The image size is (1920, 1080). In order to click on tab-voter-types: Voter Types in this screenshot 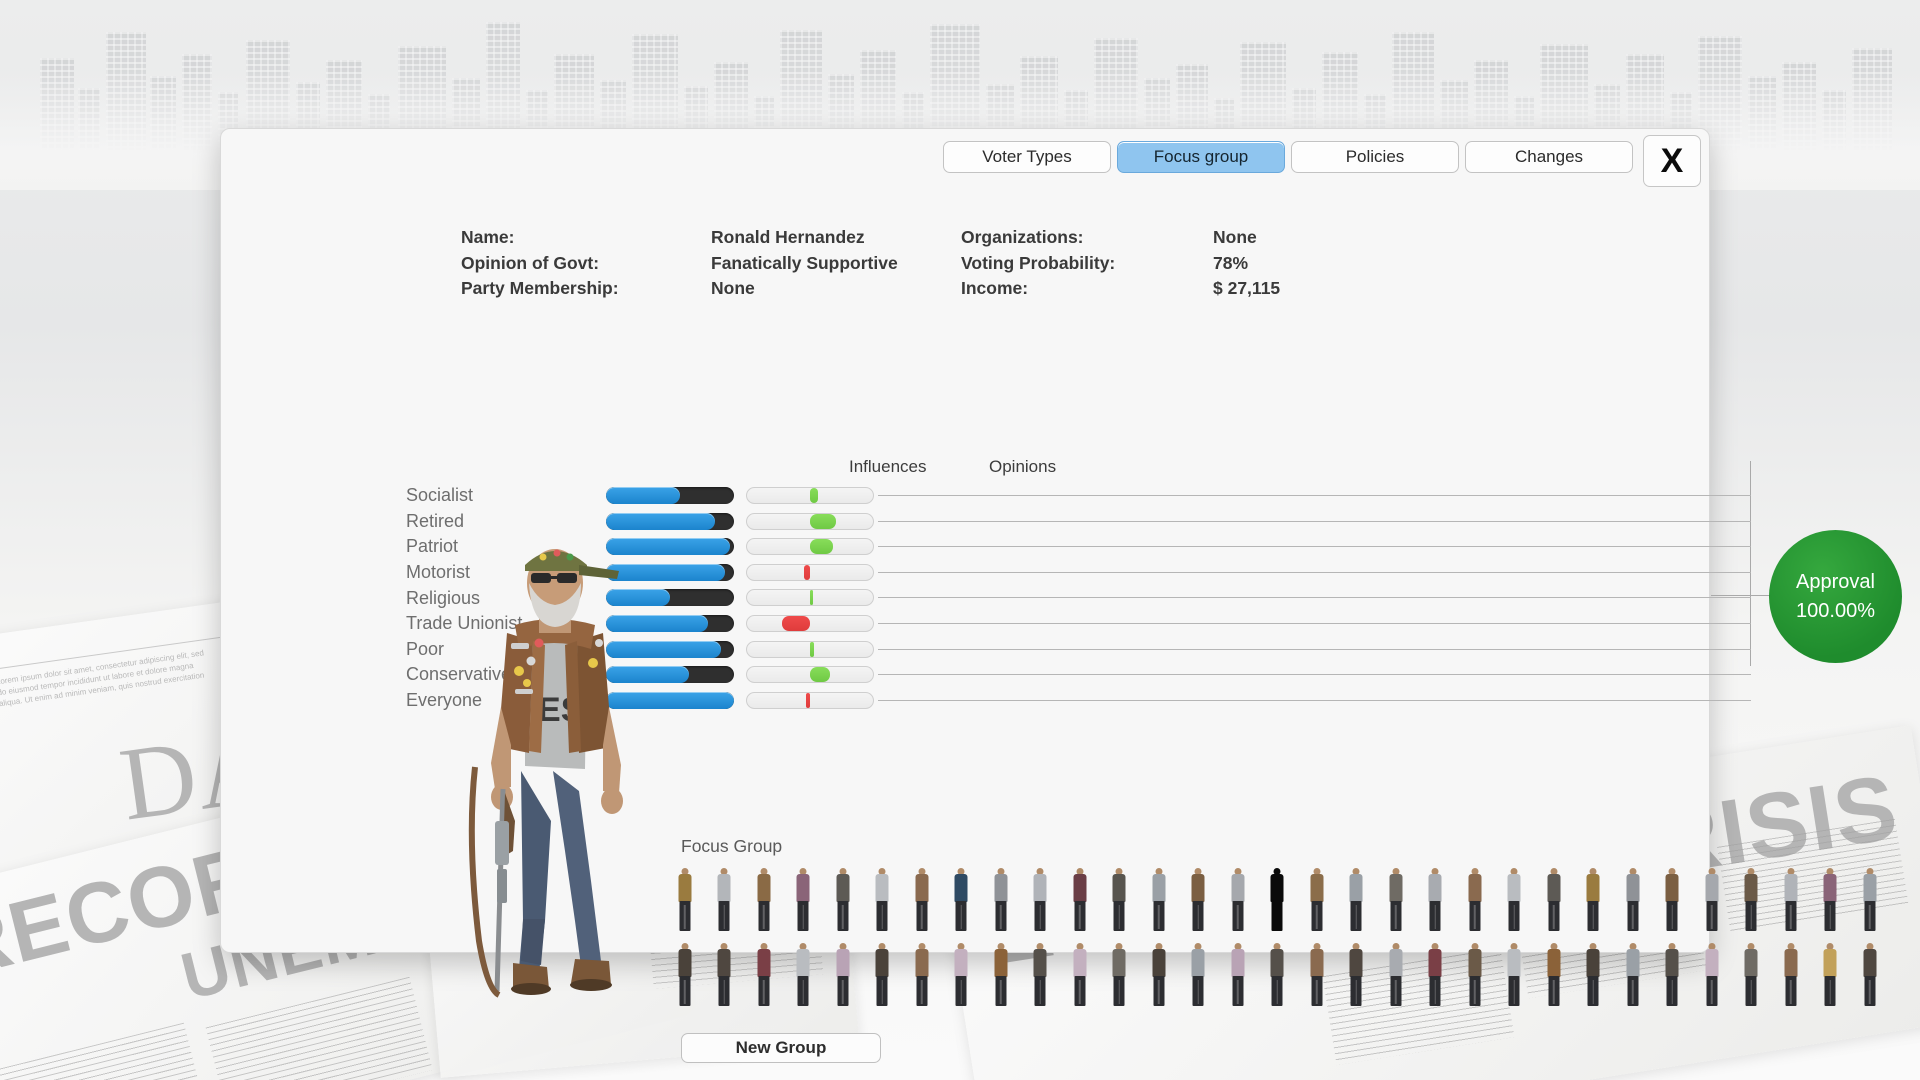, I will do `click(1027, 157)`.